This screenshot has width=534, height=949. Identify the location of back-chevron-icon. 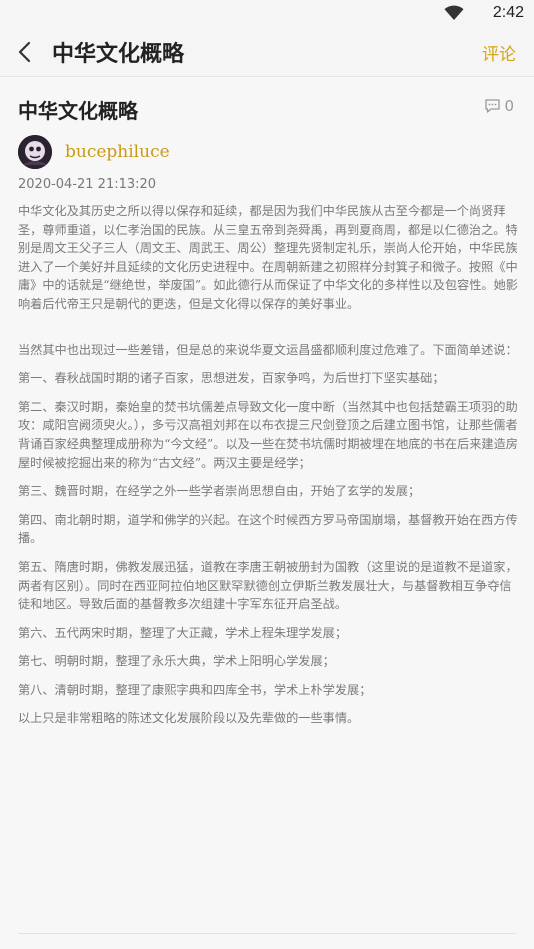
(25, 52).